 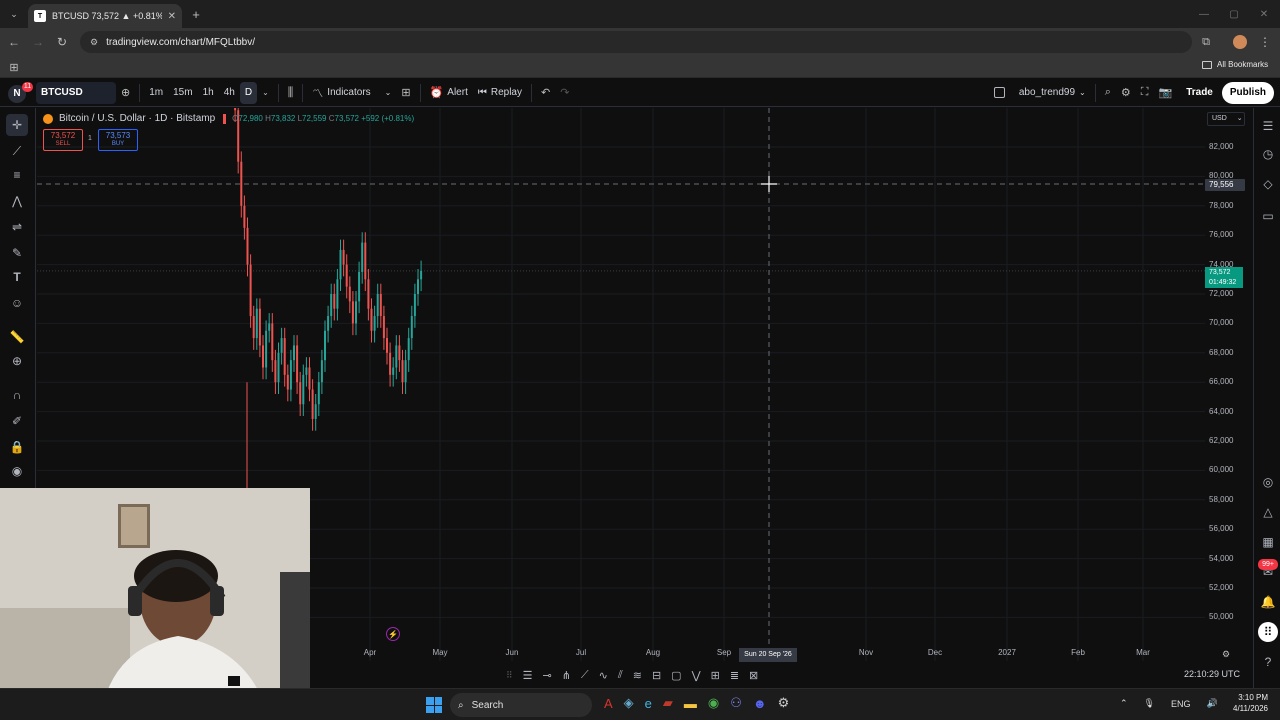 What do you see at coordinates (753, 675) in the screenshot?
I see `gann-box-icon: ⊠` at bounding box center [753, 675].